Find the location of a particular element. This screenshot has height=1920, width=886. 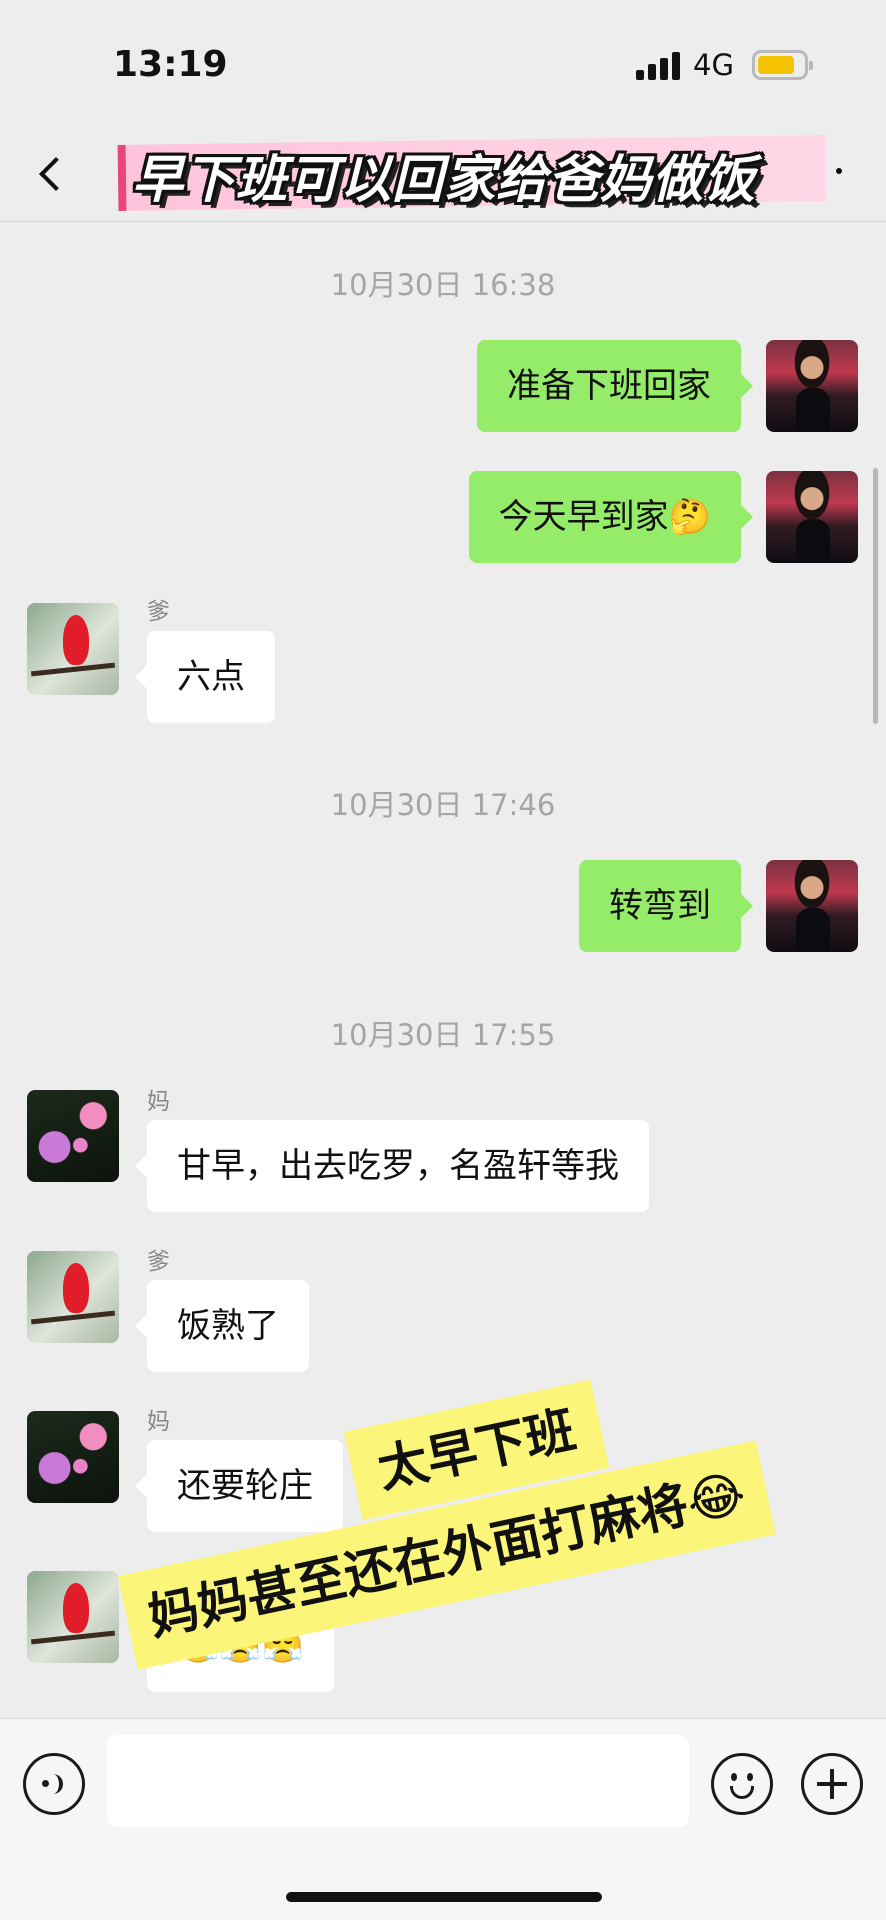

battery-icon is located at coordinates (782, 65).